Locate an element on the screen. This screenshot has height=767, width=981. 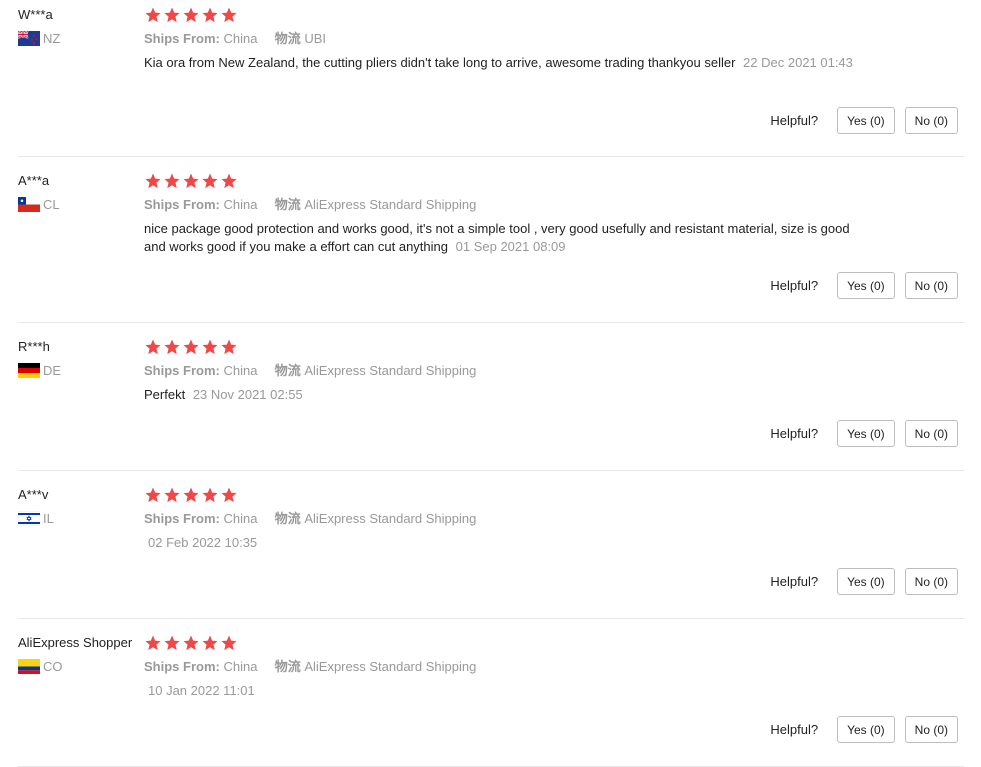
review-date: 01 Sep 2021 08:09 is located at coordinates (510, 246).